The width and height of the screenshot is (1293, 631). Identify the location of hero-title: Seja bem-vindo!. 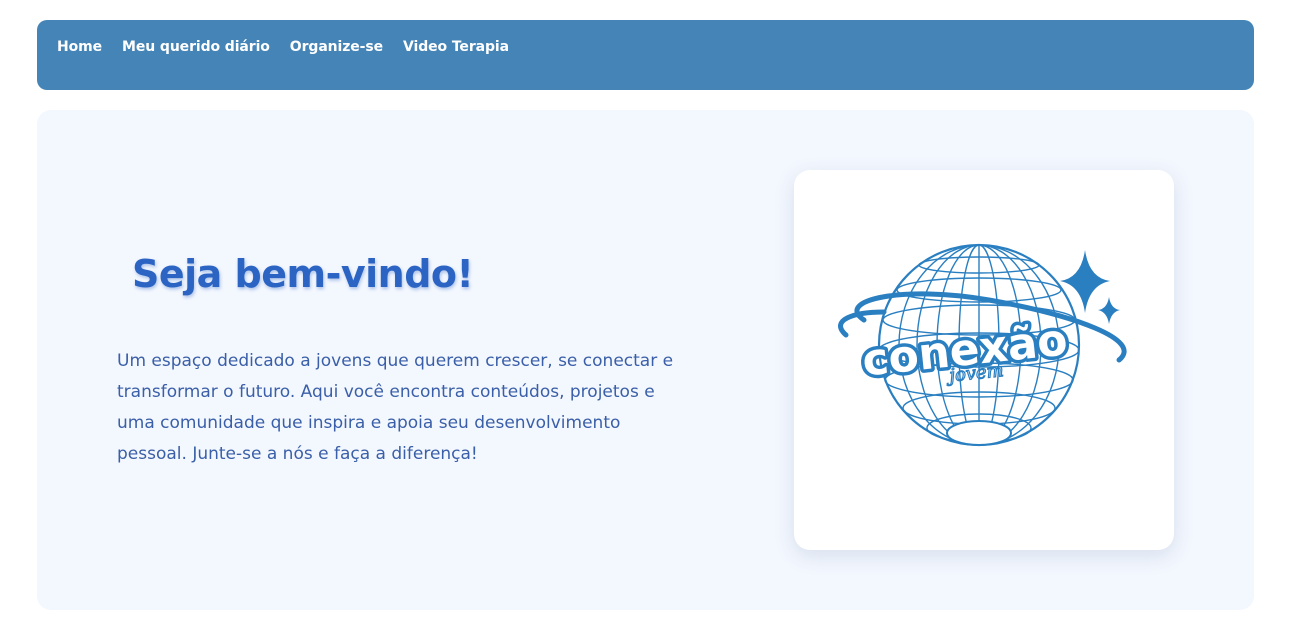
(303, 274).